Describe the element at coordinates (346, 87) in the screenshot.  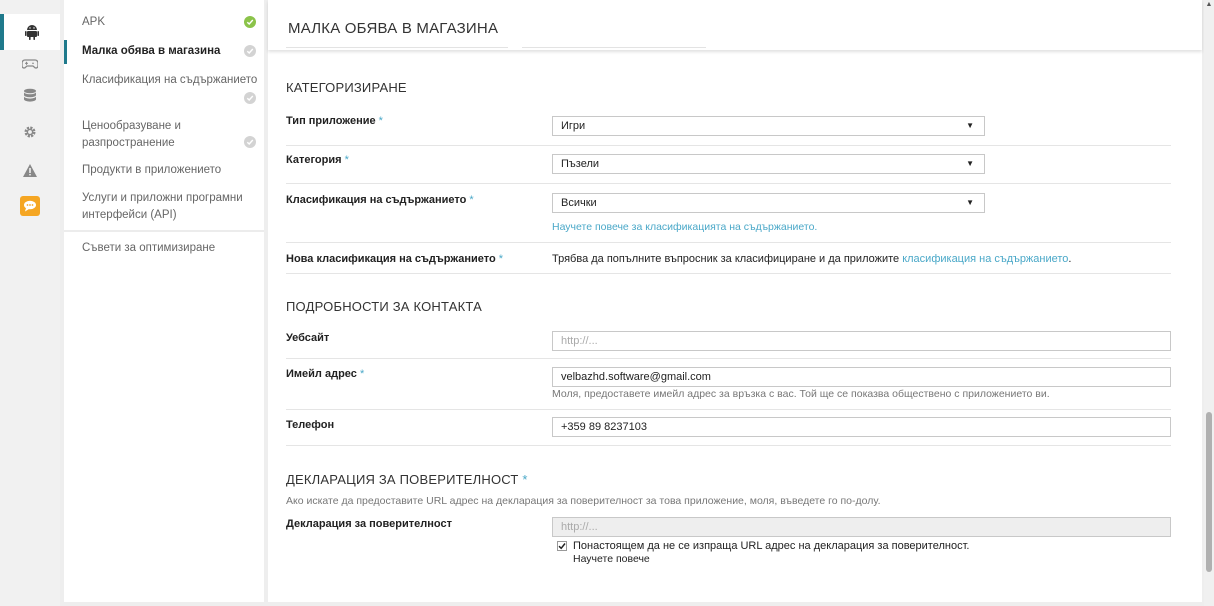
I see `section-title-categorization: КАТЕГОРИЗИРАНЕ` at that location.